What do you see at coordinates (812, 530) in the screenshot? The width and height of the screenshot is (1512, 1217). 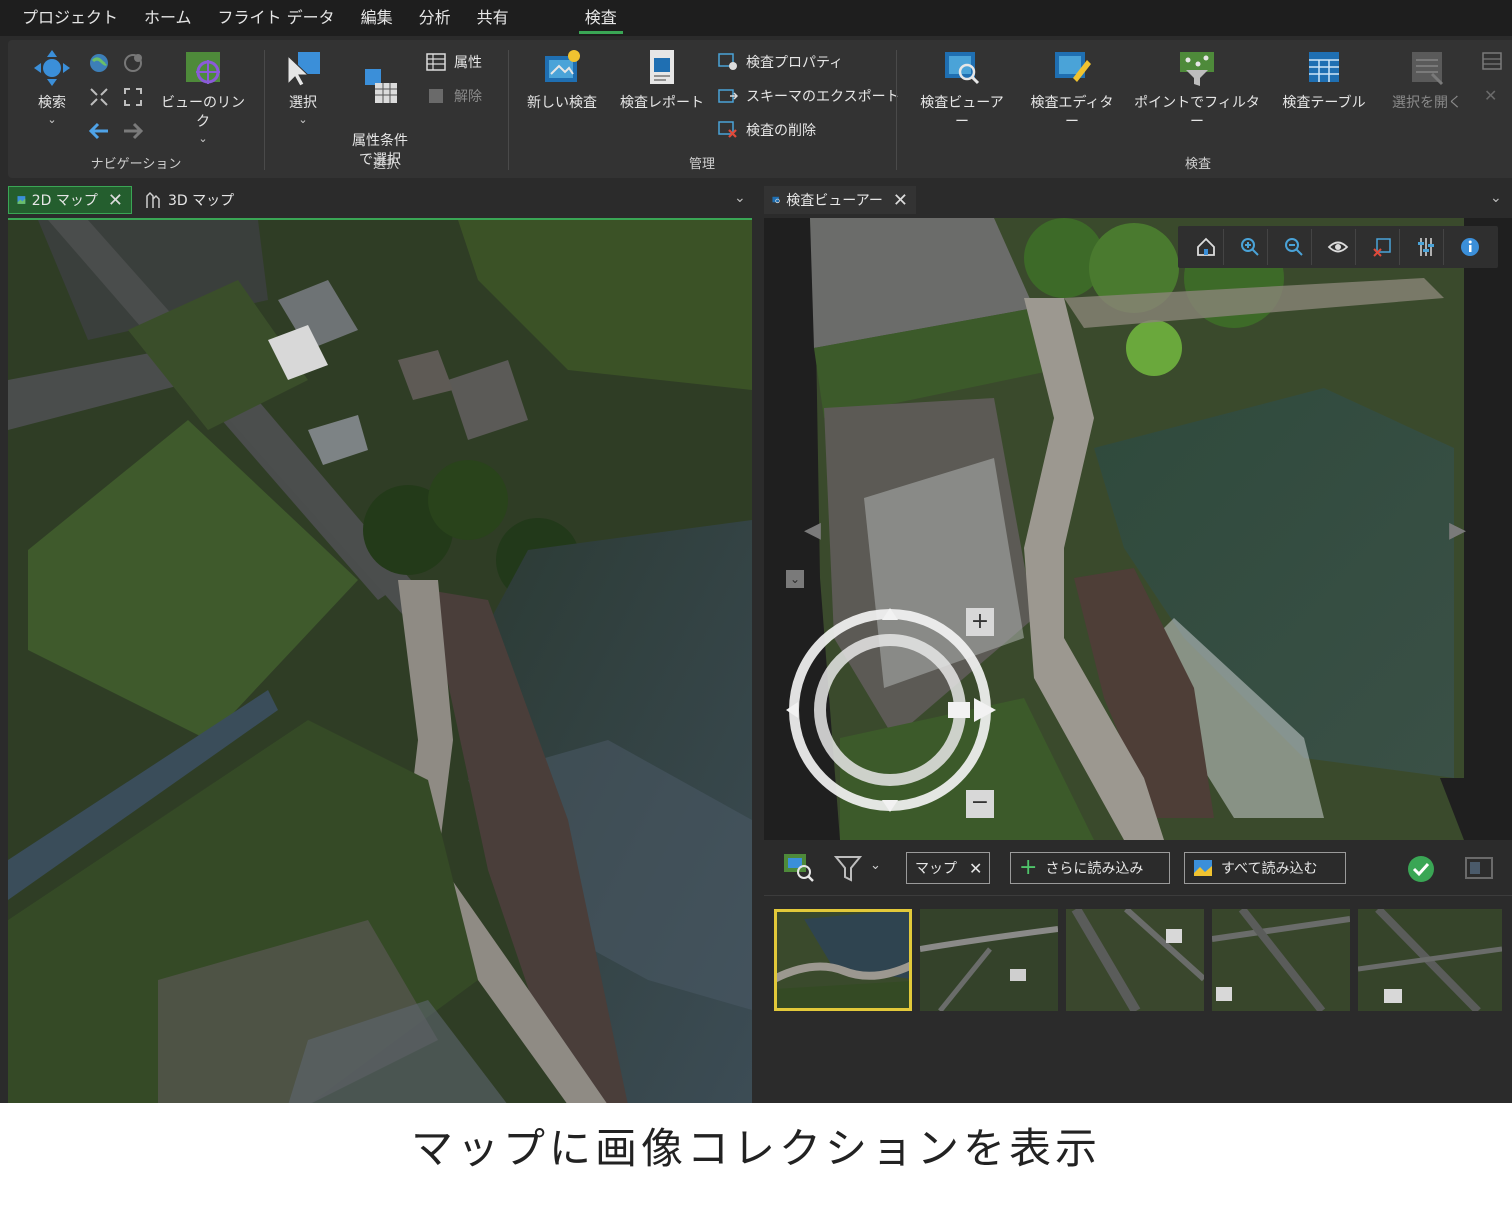 I see `previous-image-arrow-icon: ◀` at bounding box center [812, 530].